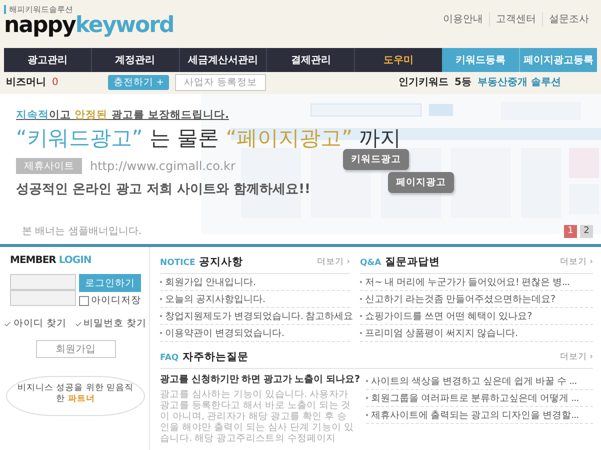 The height and width of the screenshot is (450, 601). What do you see at coordinates (515, 19) in the screenshot?
I see `top-link: 고객센터` at bounding box center [515, 19].